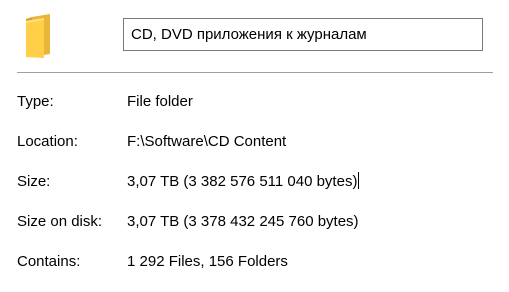 The image size is (509, 292). What do you see at coordinates (49, 261) in the screenshot?
I see `contains-label: Contains:` at bounding box center [49, 261].